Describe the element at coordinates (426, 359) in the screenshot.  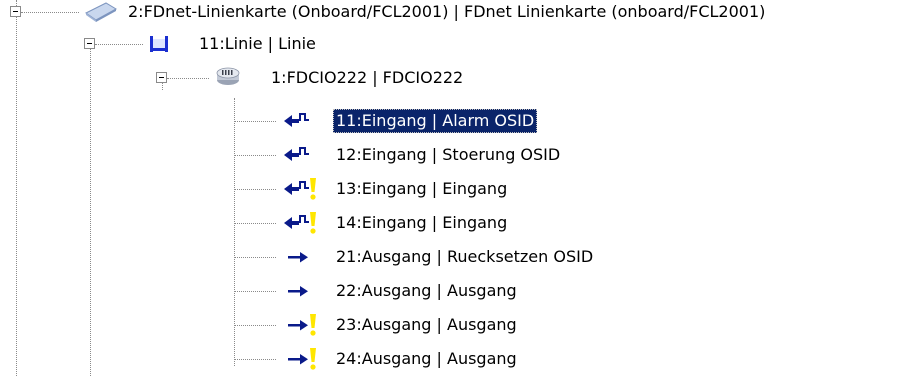
I see `tree-node-label: 24:Ausgang | Ausgang` at that location.